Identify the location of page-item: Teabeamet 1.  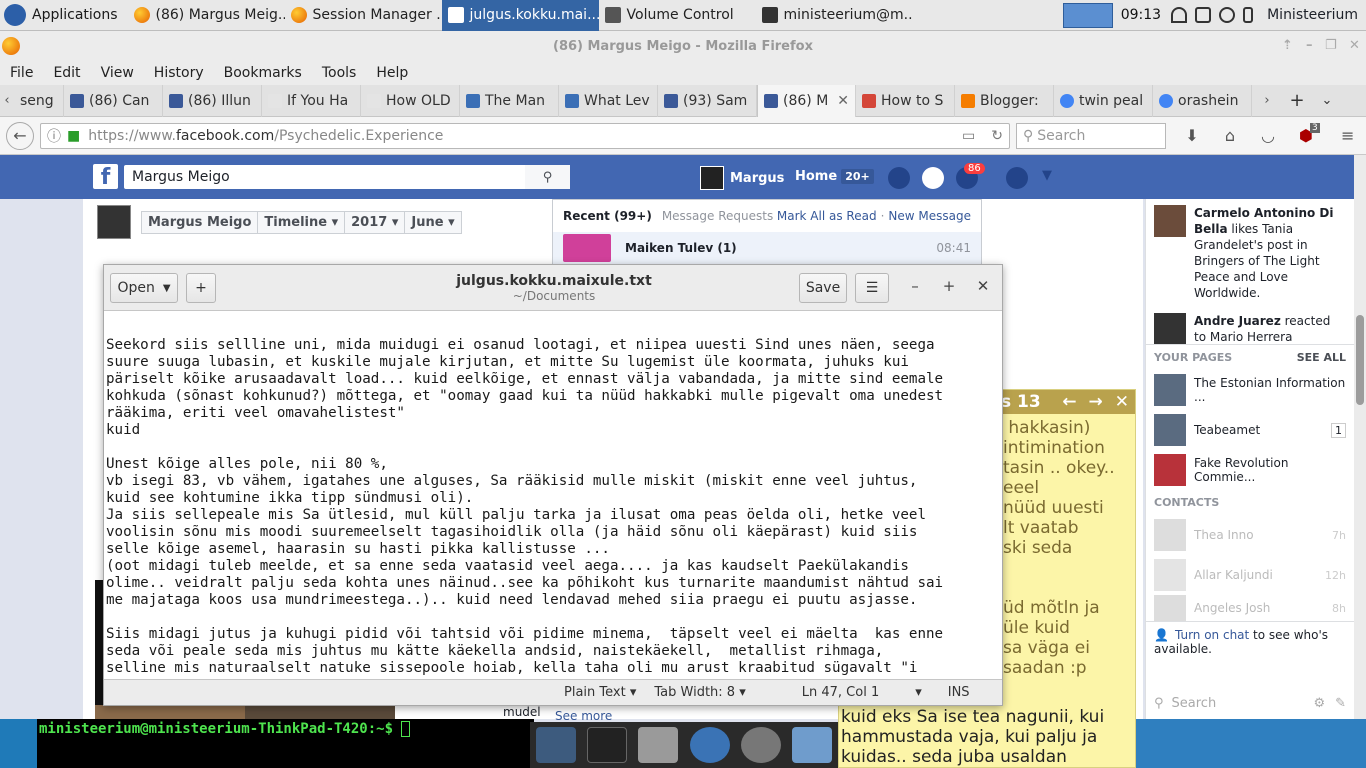
(1250, 430).